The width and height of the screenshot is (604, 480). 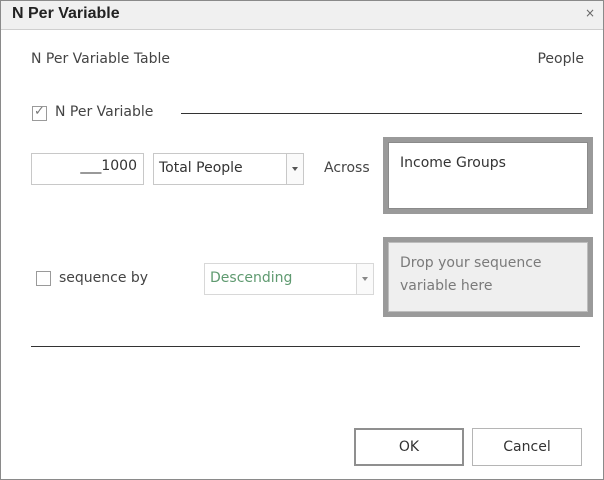 What do you see at coordinates (104, 112) in the screenshot?
I see `n-per-variable-label: N Per Variable` at bounding box center [104, 112].